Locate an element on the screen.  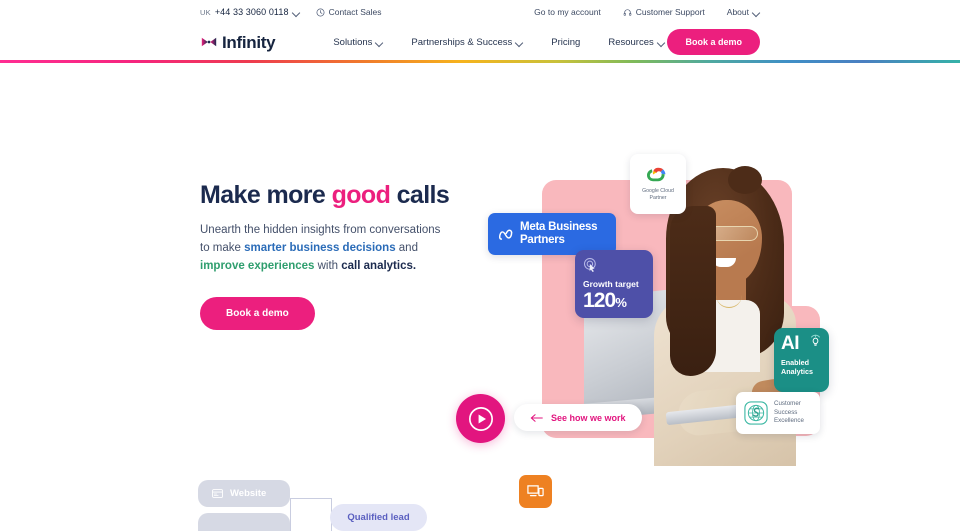
see-how-we-work-button: See how we work is located at coordinates (578, 417).